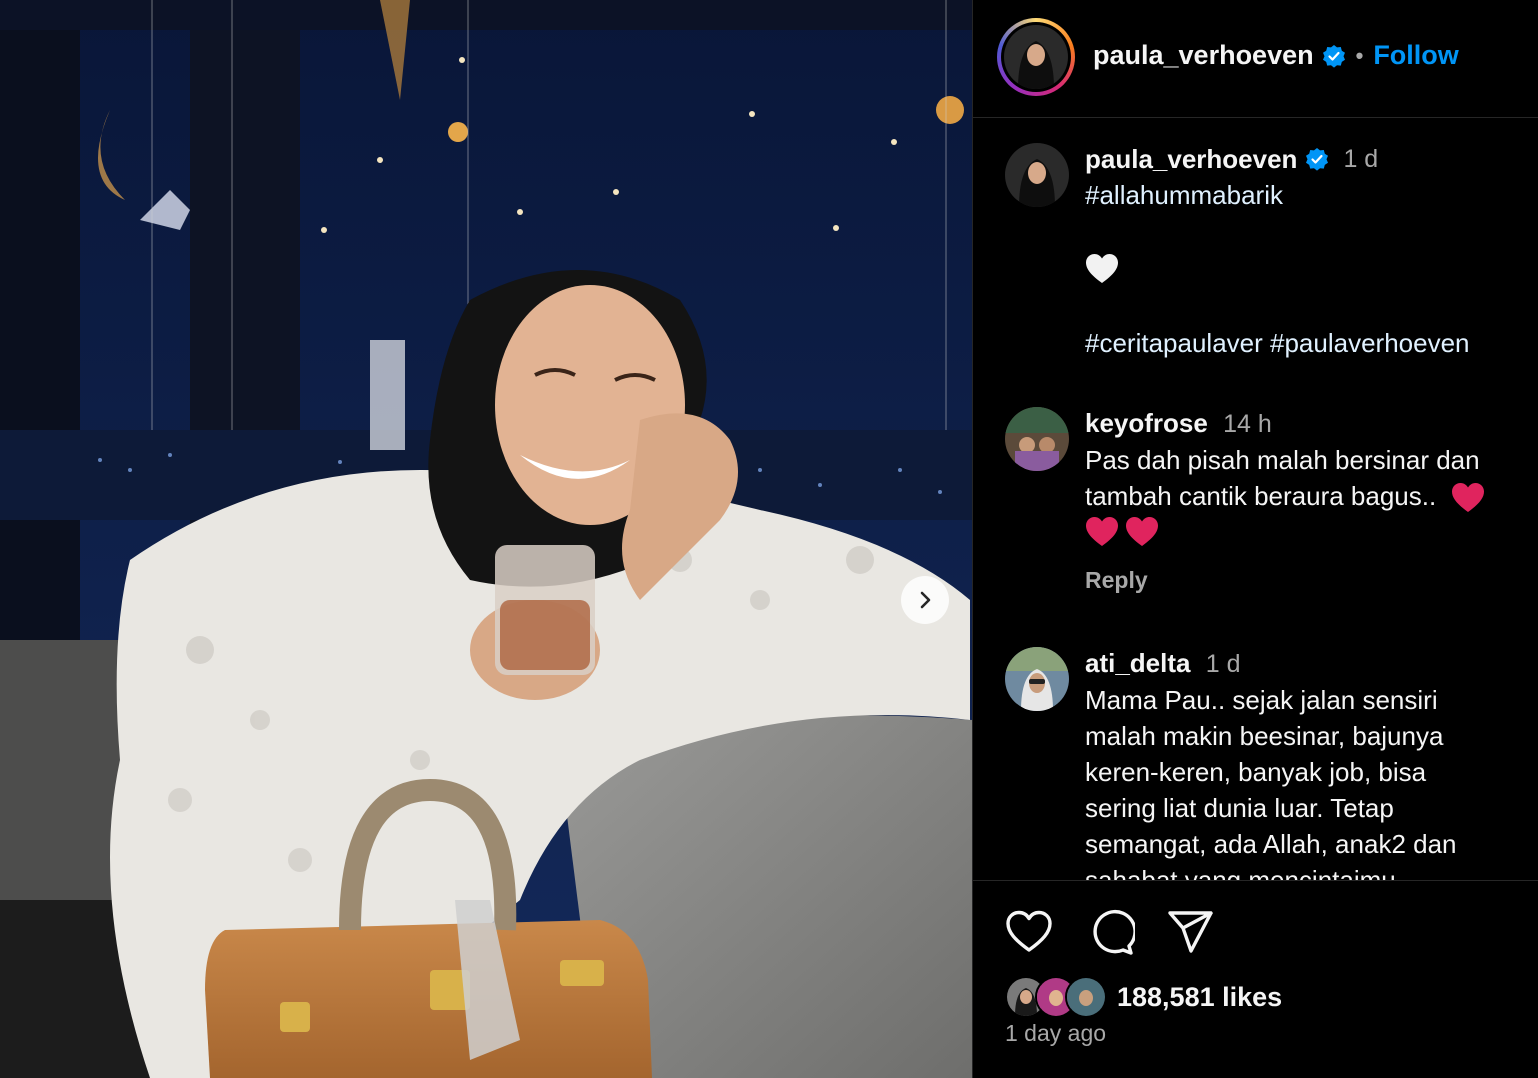 This screenshot has width=1538, height=1078. What do you see at coordinates (1203, 55) in the screenshot?
I see `header-username: paula_verhoeven` at bounding box center [1203, 55].